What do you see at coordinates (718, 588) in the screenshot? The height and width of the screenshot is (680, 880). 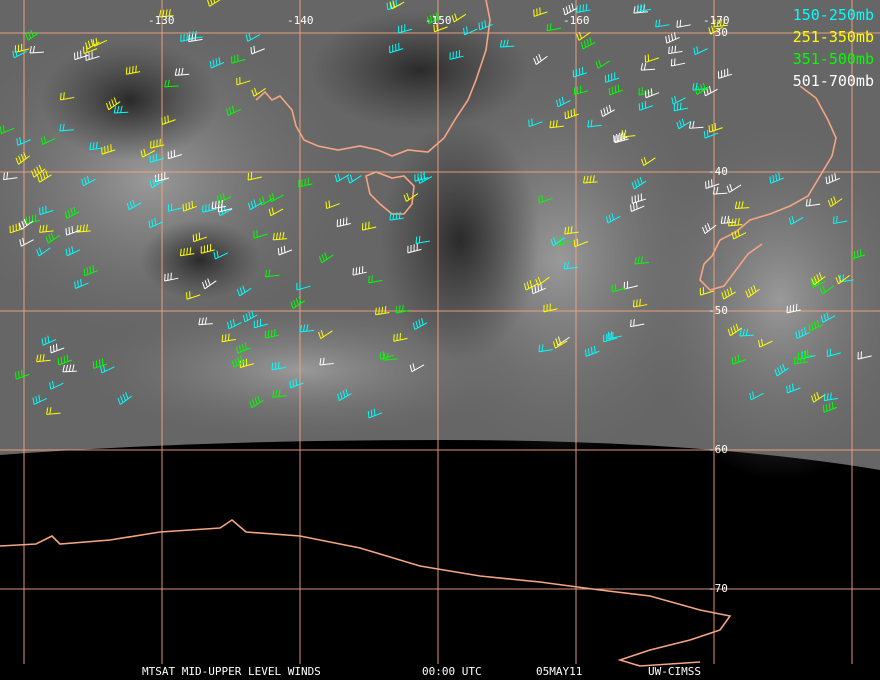 I see `lat-label-70: -70` at bounding box center [718, 588].